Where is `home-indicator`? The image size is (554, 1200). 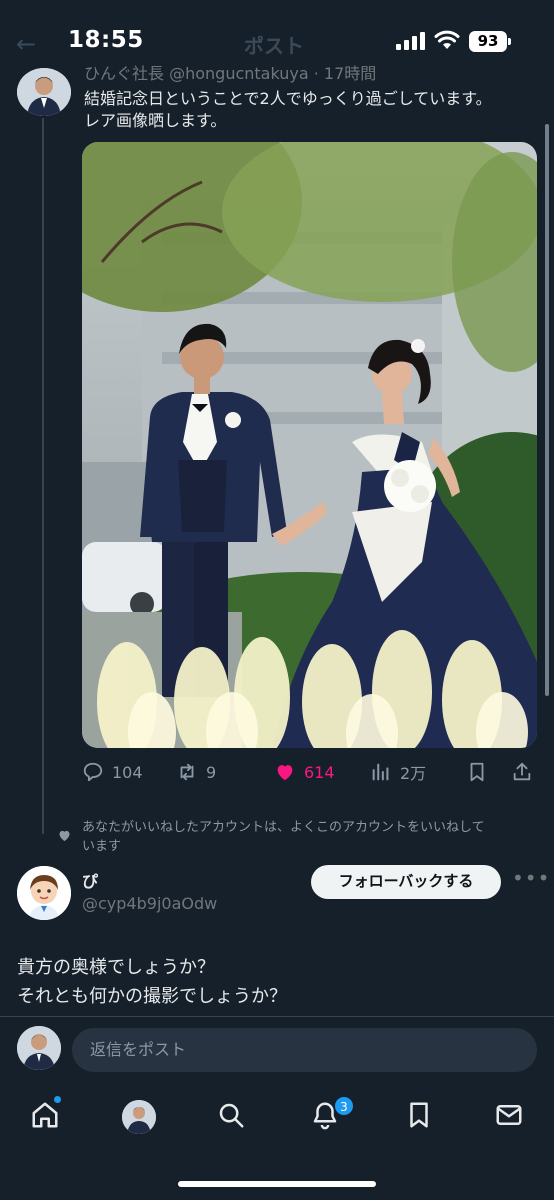 home-indicator is located at coordinates (277, 1184).